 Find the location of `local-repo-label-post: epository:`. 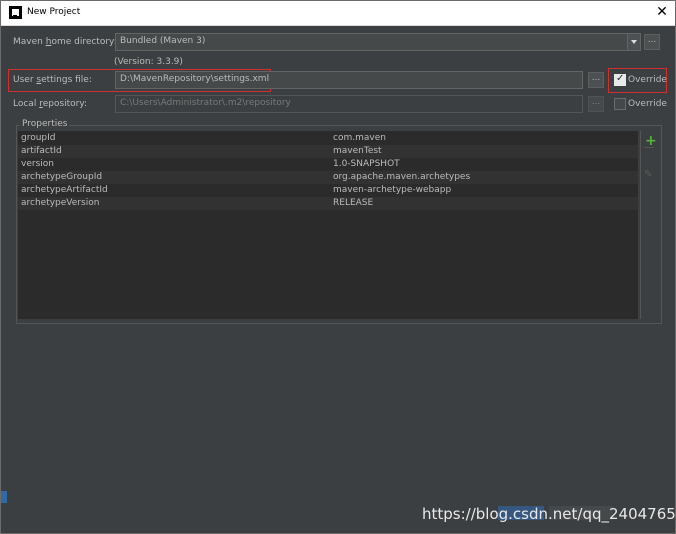

local-repo-label-post: epository: is located at coordinates (65, 104).